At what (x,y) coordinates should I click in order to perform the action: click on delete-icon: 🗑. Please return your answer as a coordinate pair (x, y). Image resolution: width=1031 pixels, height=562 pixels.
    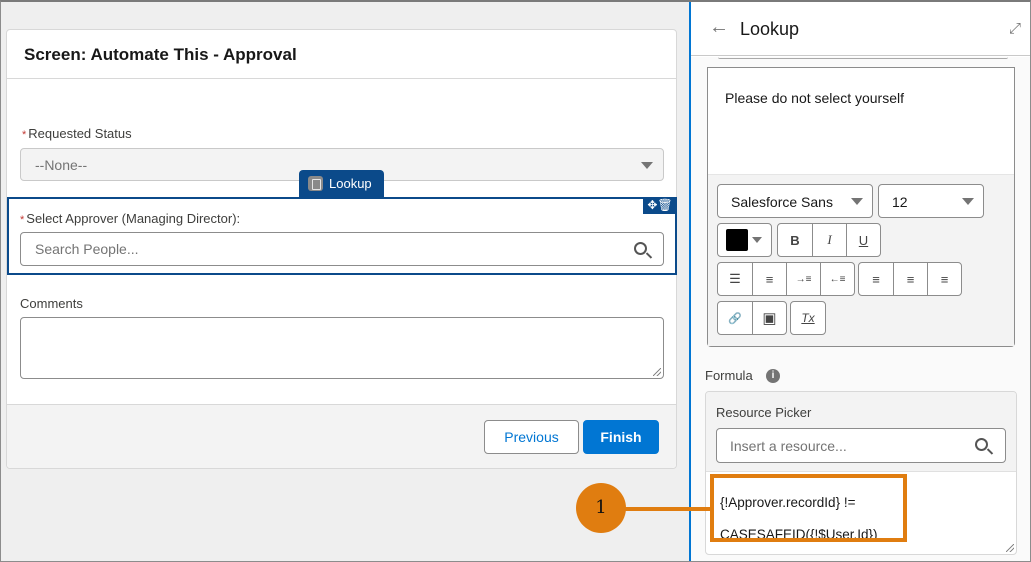
    Looking at the image, I should click on (664, 205).